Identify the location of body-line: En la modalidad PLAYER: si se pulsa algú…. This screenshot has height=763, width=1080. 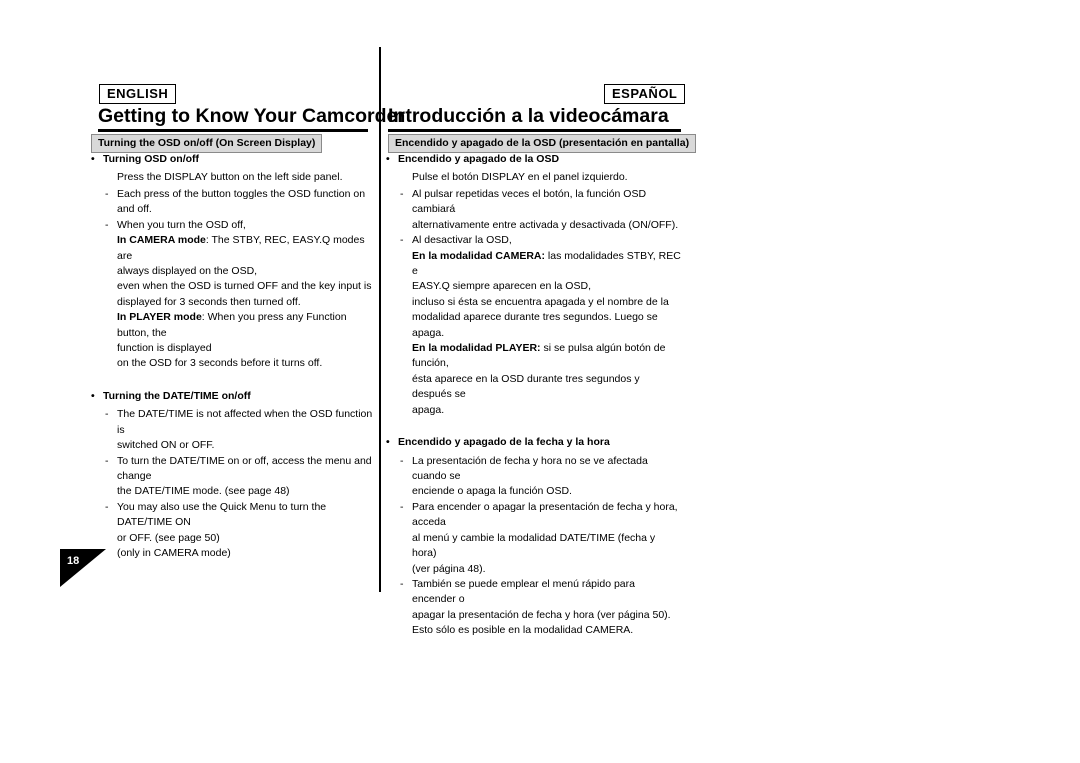
(533, 356).